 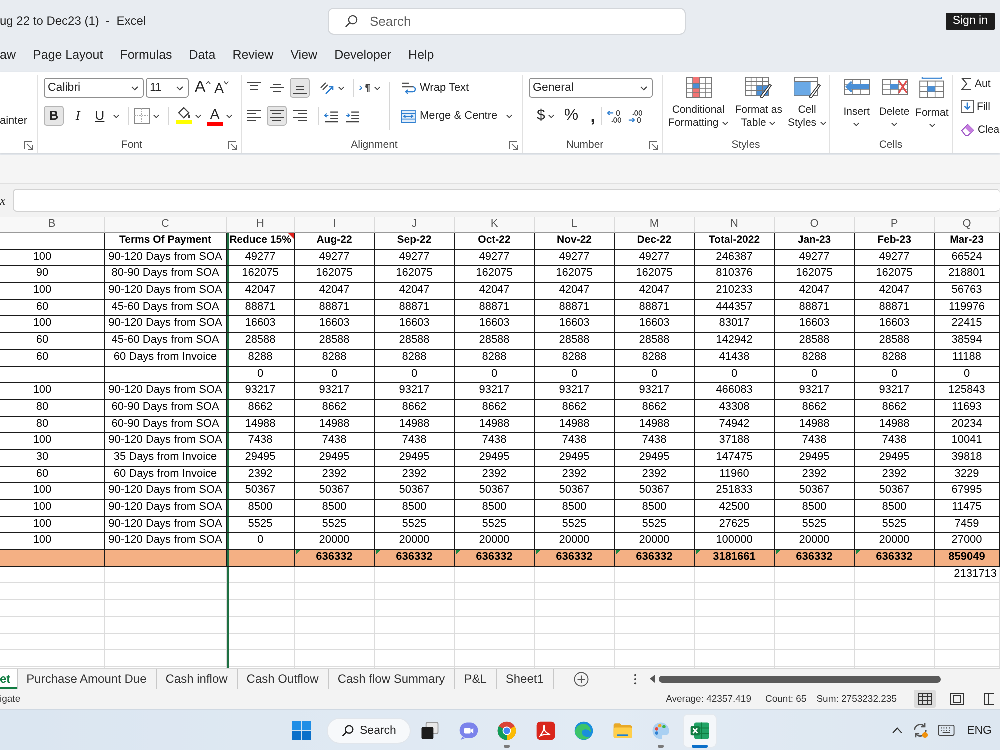 What do you see at coordinates (932, 87) in the screenshot?
I see `format-cells-icon` at bounding box center [932, 87].